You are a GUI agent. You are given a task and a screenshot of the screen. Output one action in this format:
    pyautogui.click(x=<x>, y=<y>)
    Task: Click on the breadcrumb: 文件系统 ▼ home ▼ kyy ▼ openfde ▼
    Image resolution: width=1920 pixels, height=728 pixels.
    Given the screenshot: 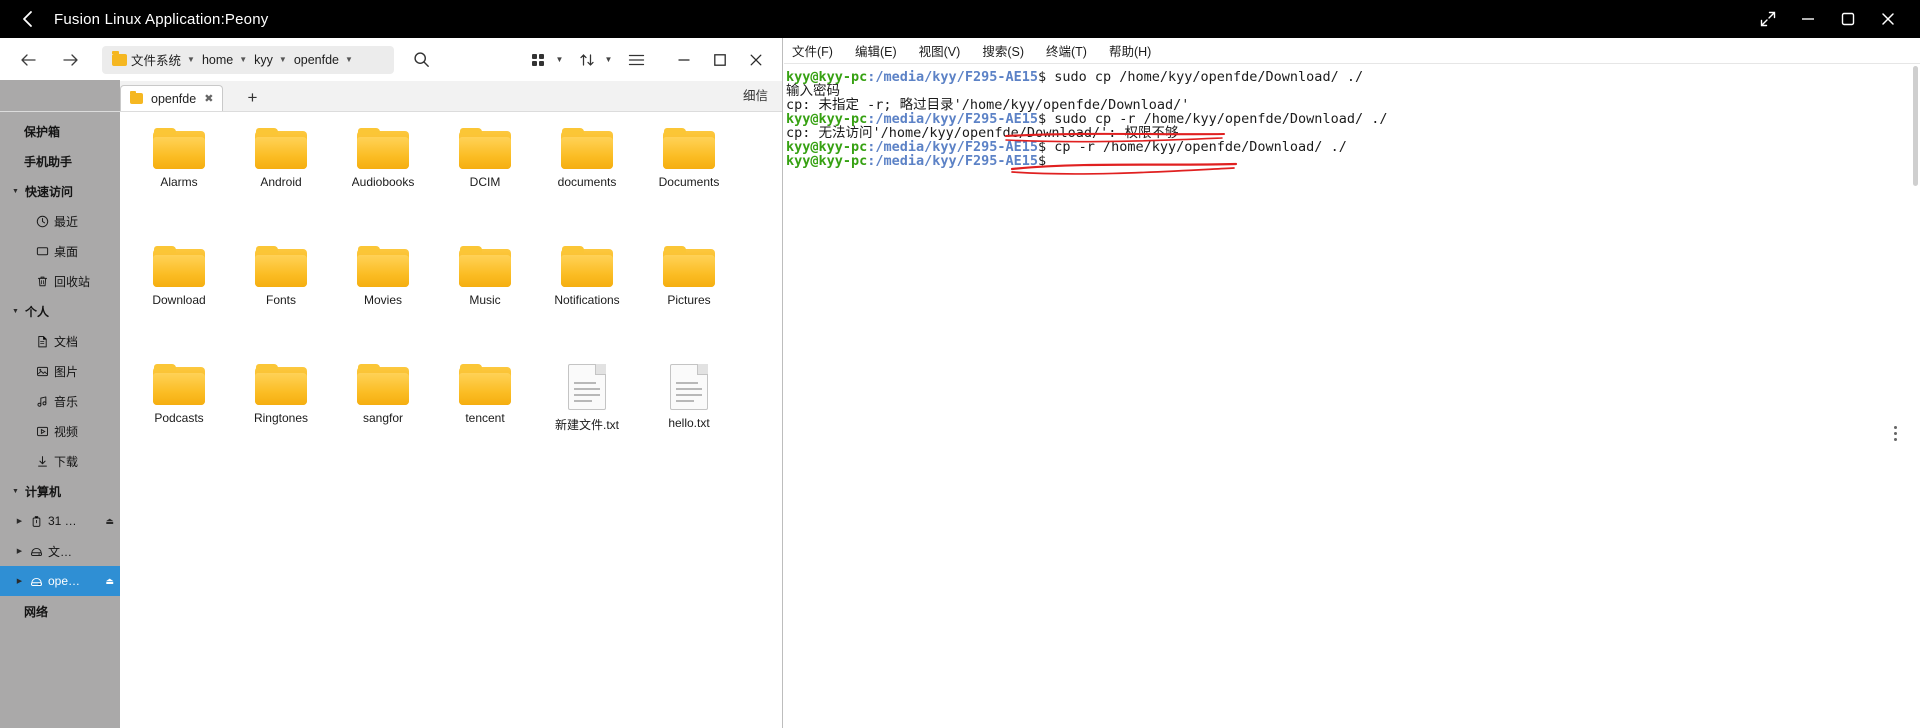 What is the action you would take?
    pyautogui.click(x=248, y=59)
    